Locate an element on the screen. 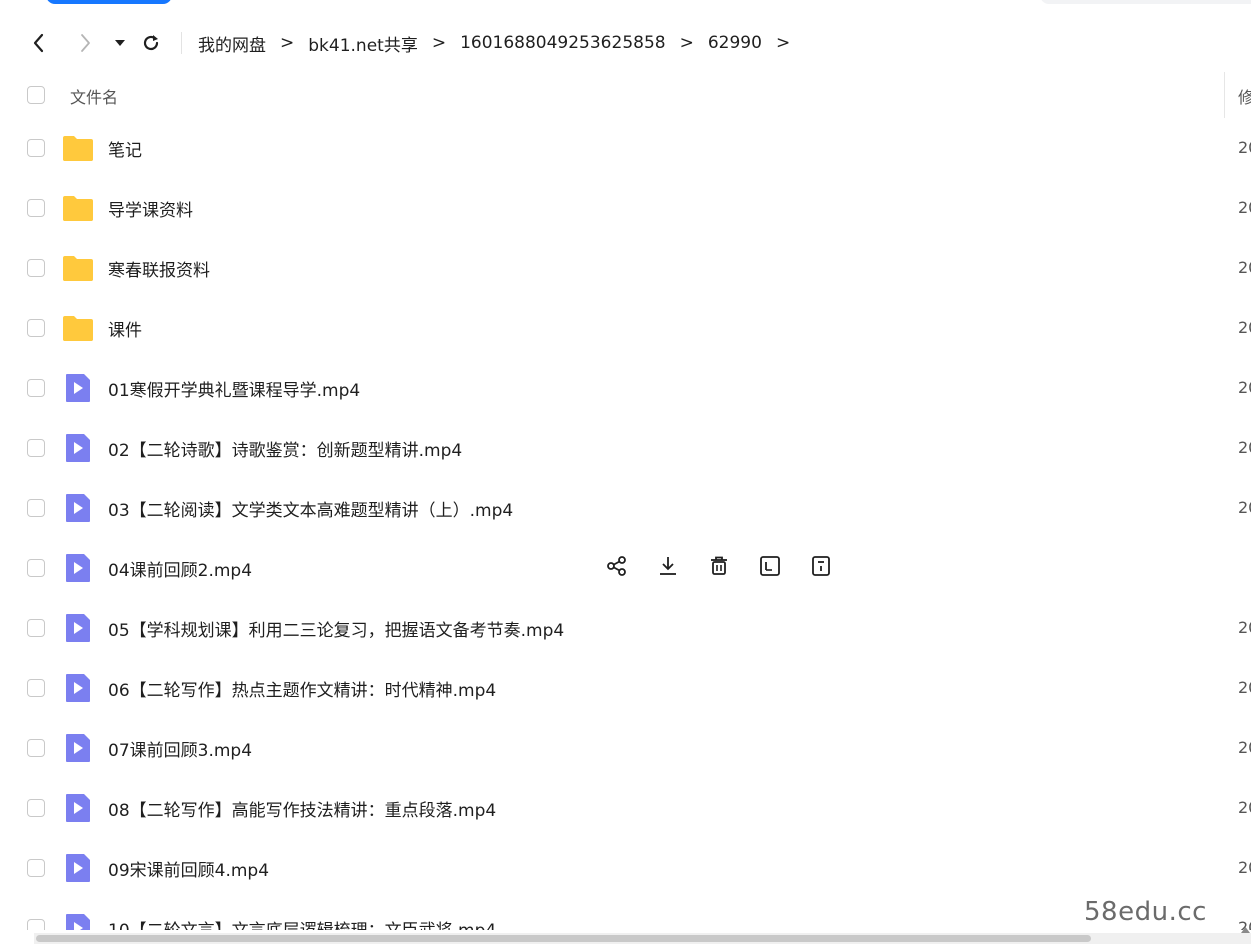  chevron-right-icon is located at coordinates (85, 43).